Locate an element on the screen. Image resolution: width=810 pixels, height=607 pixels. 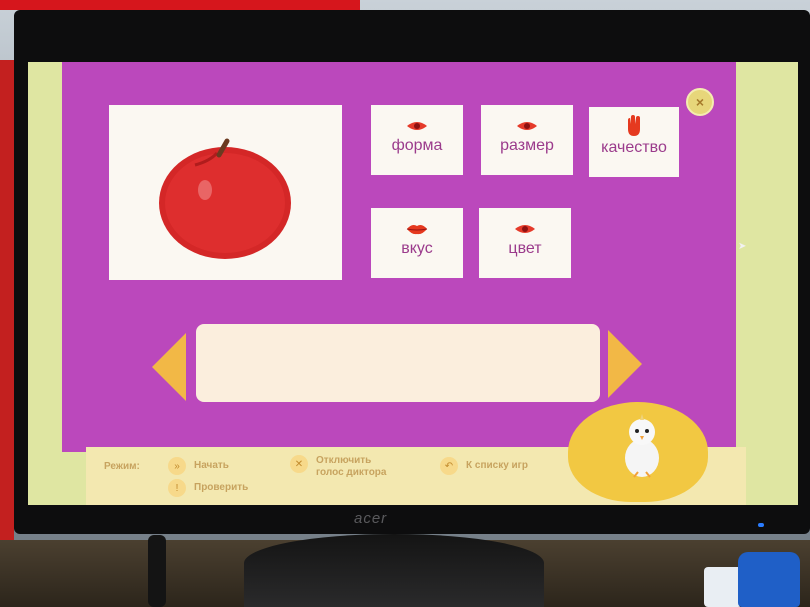
picture-card is located at coordinates (225, 192).